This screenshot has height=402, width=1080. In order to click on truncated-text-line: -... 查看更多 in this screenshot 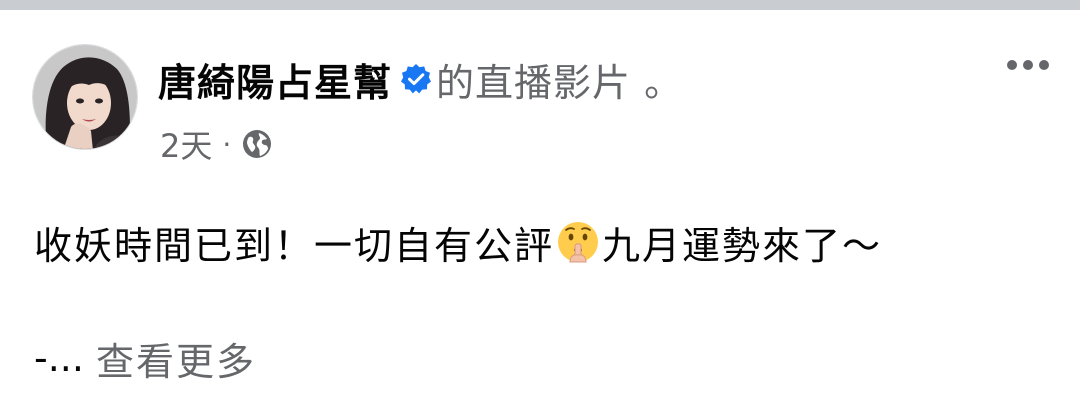, I will do `click(145, 358)`.